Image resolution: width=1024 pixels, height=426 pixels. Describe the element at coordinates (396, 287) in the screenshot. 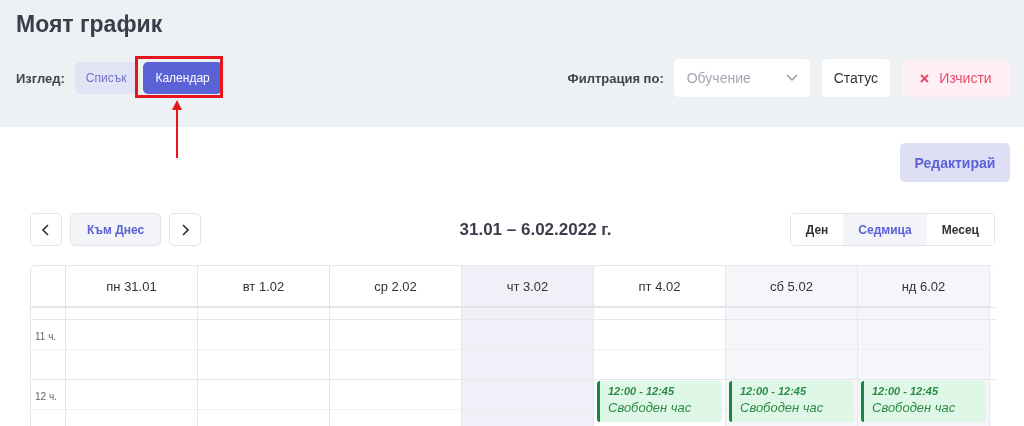

I see `day-header: ср 2.02` at that location.